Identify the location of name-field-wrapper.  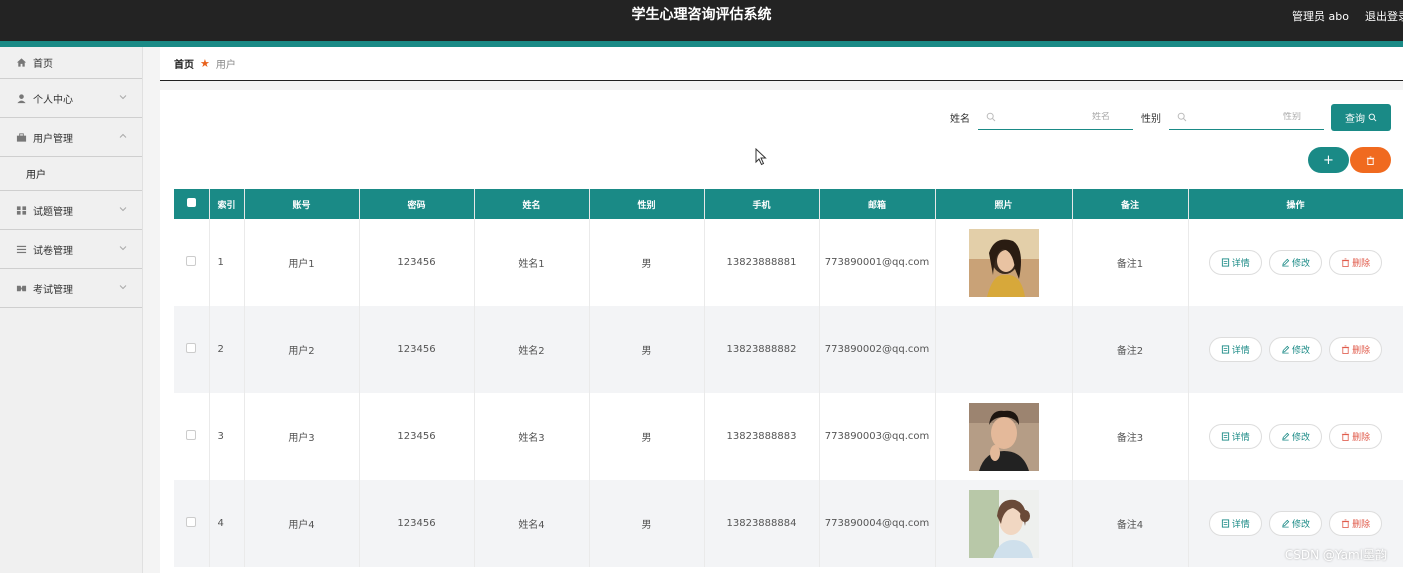
(1055, 117).